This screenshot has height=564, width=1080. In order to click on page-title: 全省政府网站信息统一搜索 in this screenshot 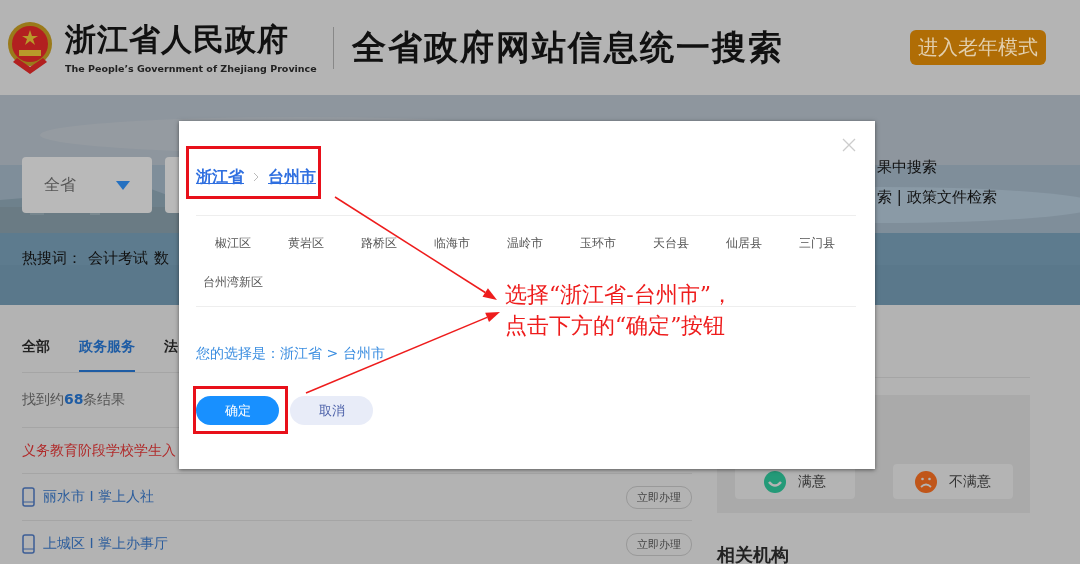, I will do `click(568, 47)`.